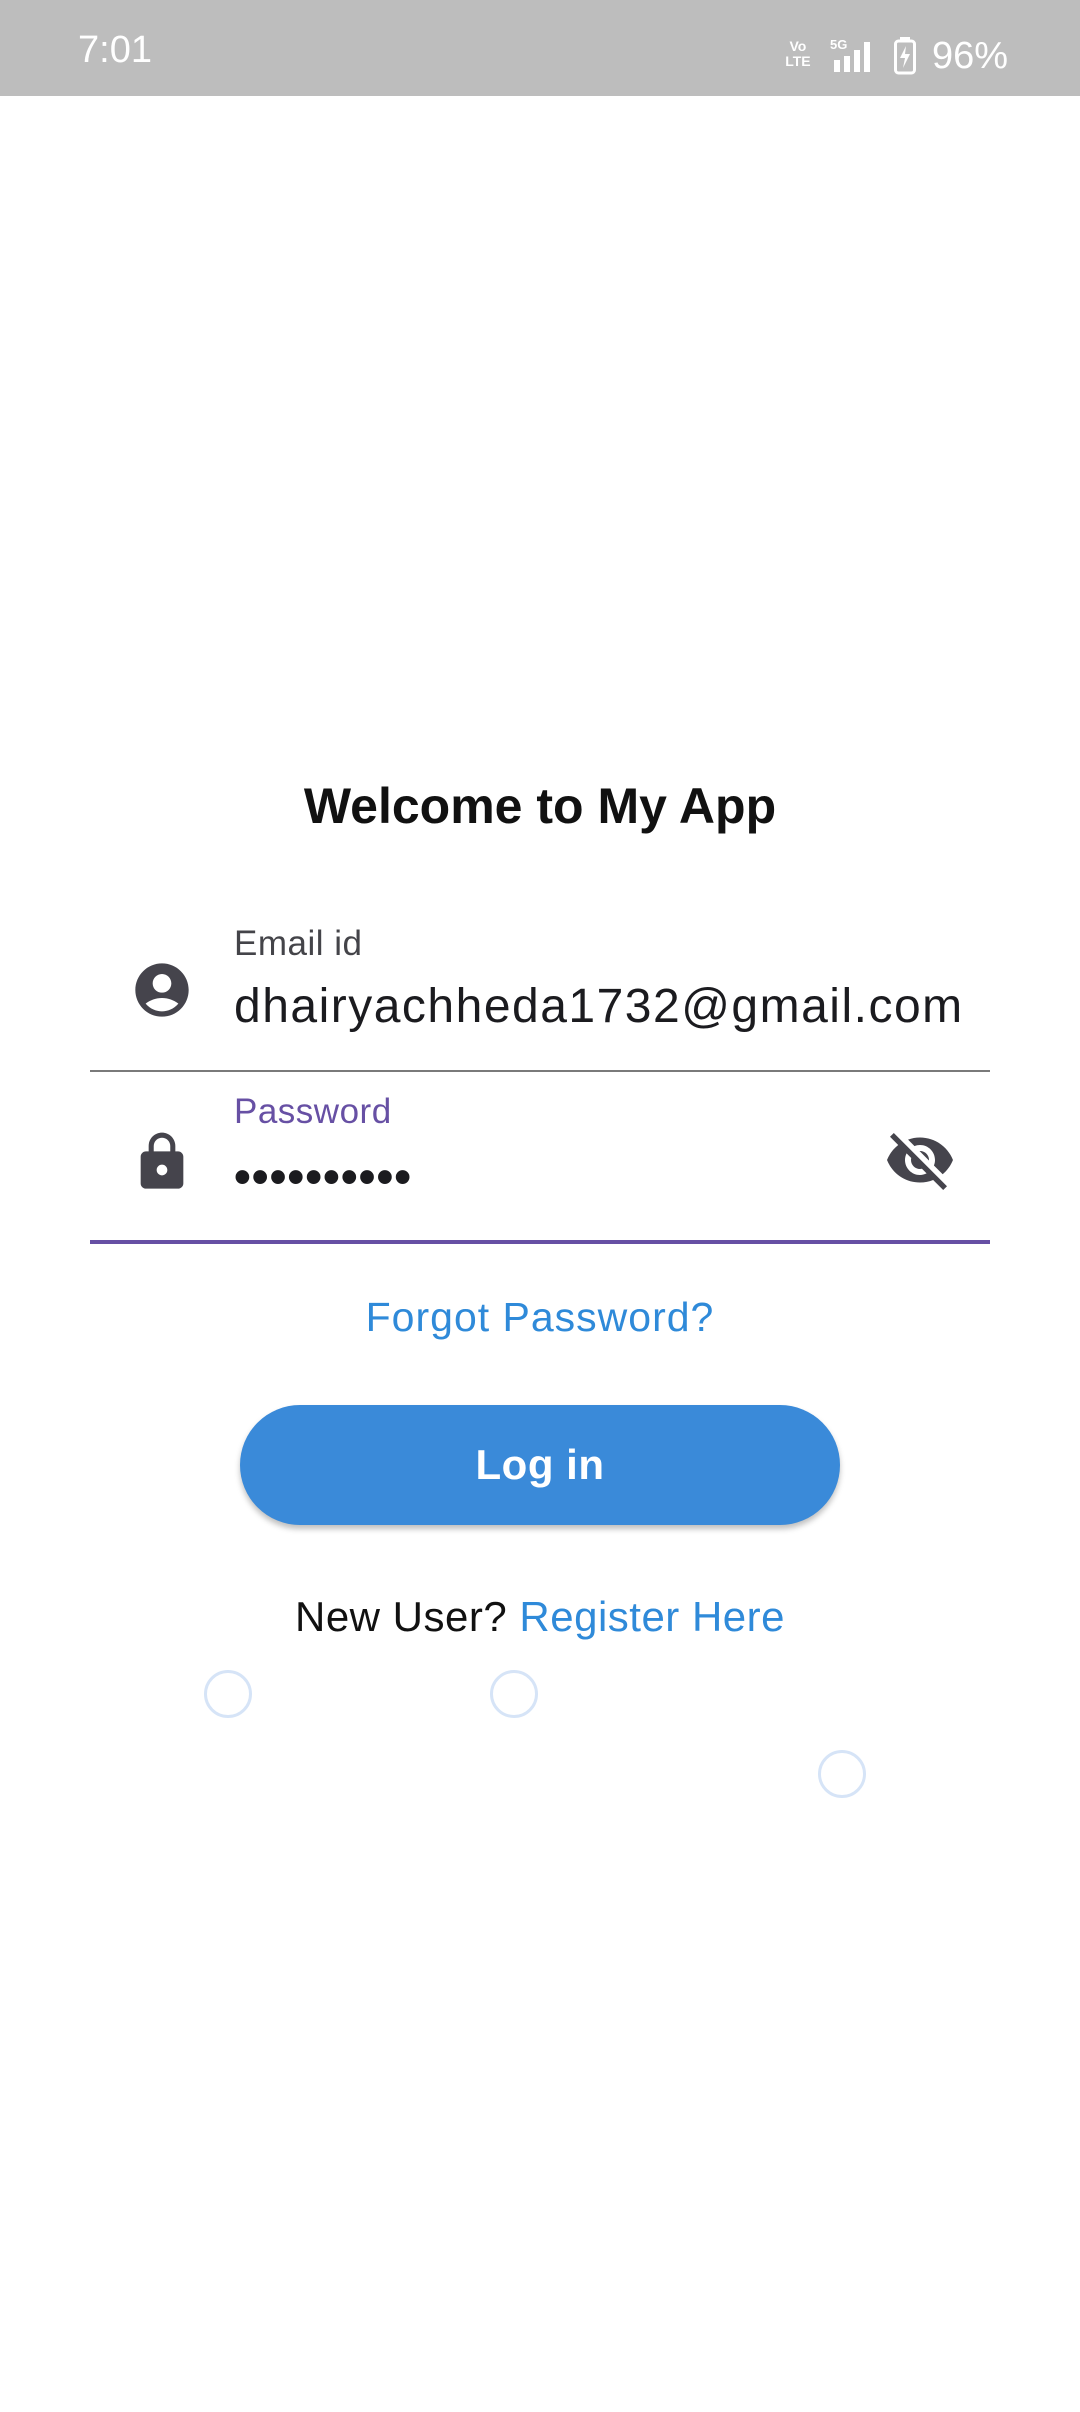  What do you see at coordinates (652, 1616) in the screenshot?
I see `register-here-link: Register Here` at bounding box center [652, 1616].